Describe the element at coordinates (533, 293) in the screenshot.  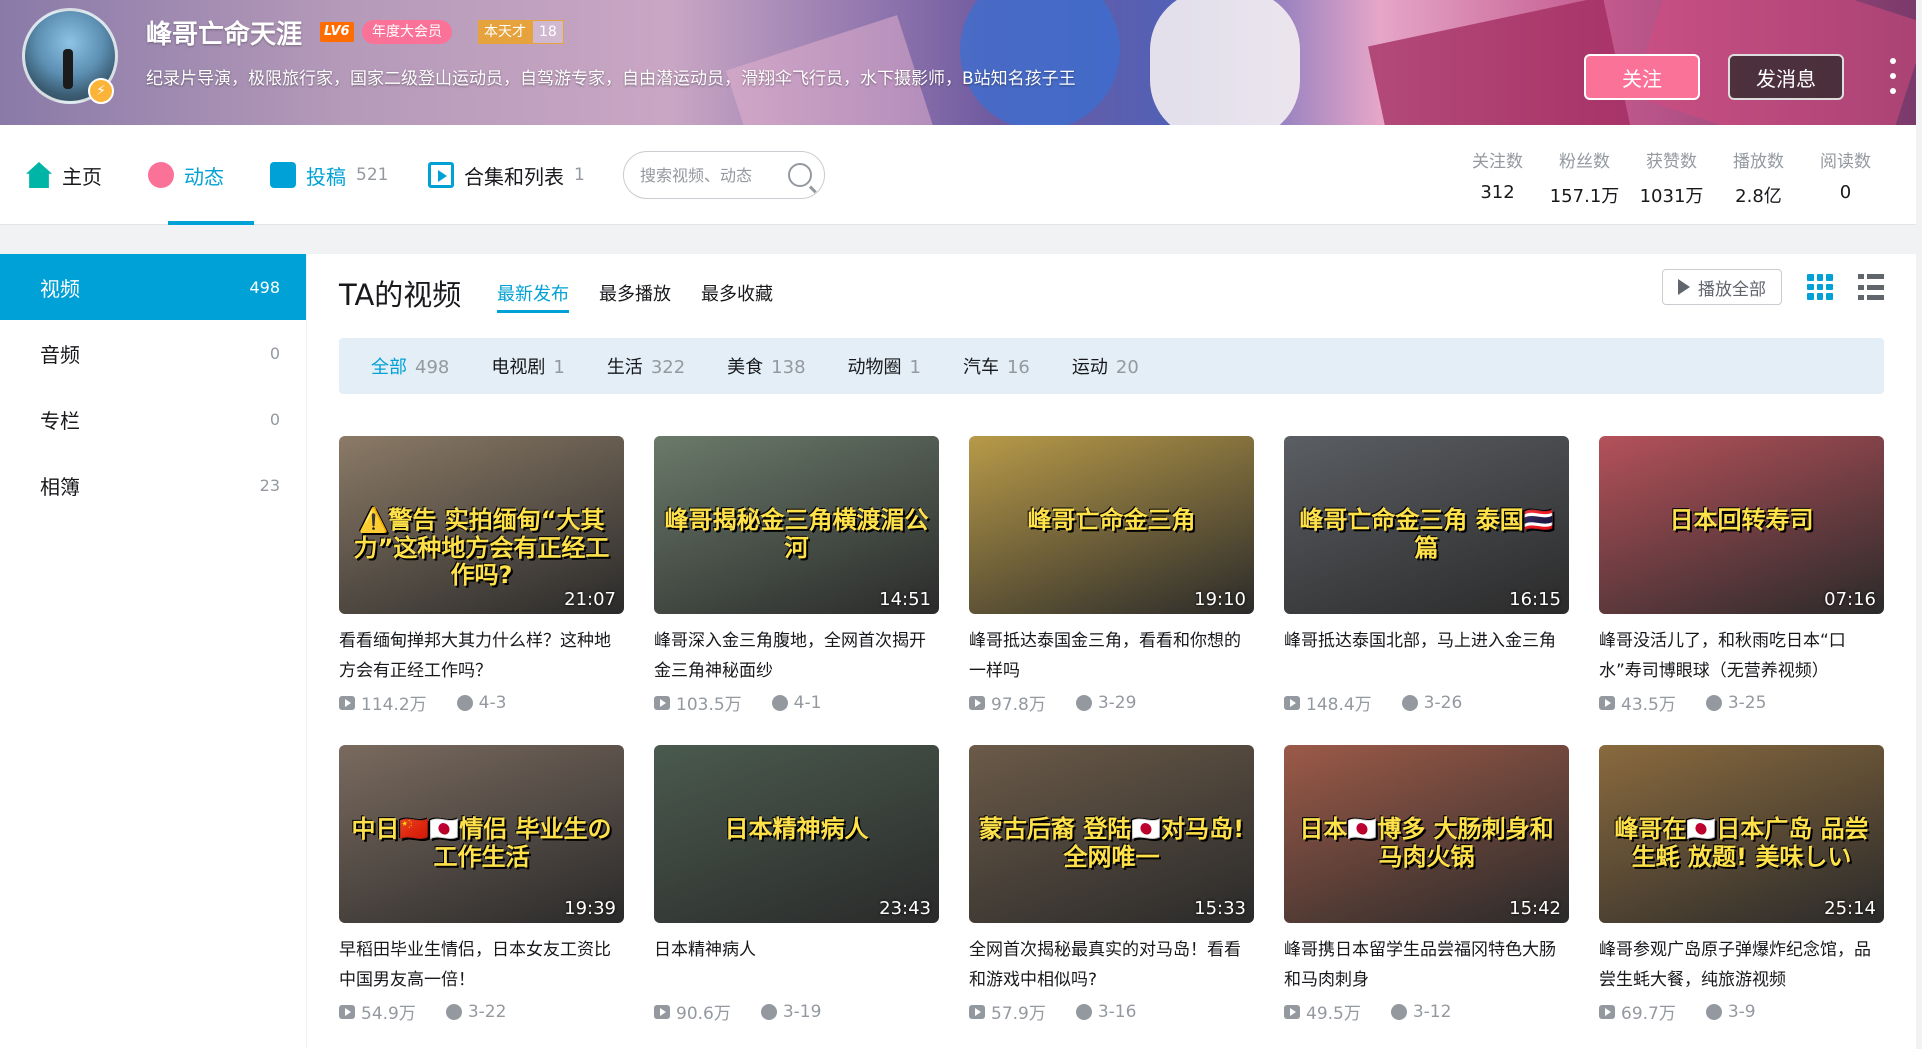
I see `sort-latest: 最新发布` at that location.